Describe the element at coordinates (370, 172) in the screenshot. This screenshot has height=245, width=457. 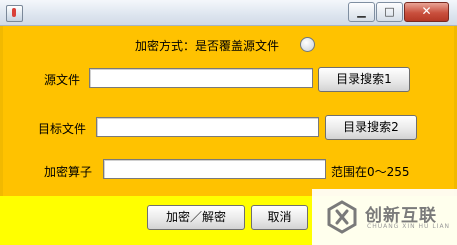
I see `range-hint-label: 范围在0～255` at that location.